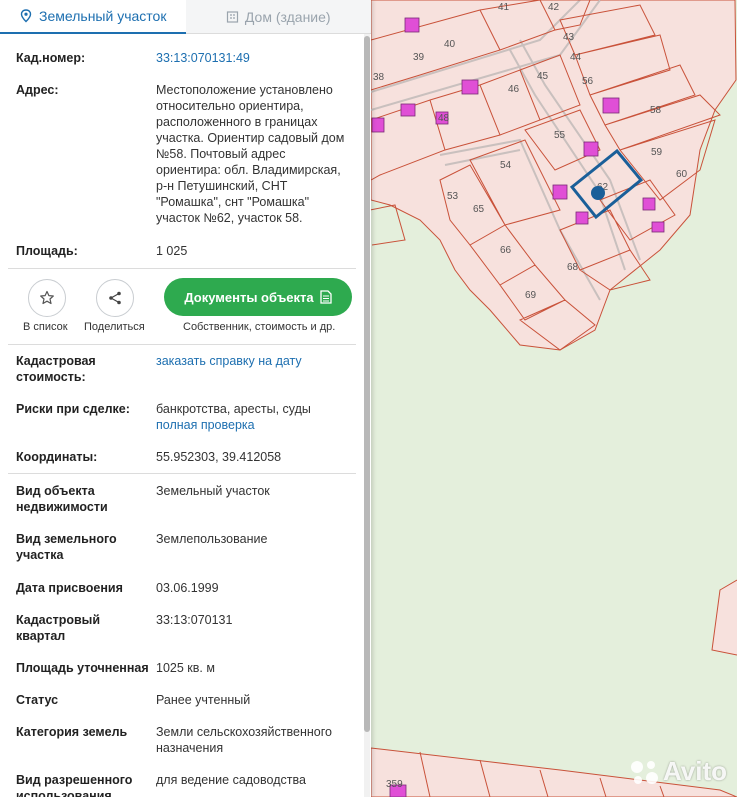 The height and width of the screenshot is (797, 737). I want to click on field-label: Статус, so click(37, 700).